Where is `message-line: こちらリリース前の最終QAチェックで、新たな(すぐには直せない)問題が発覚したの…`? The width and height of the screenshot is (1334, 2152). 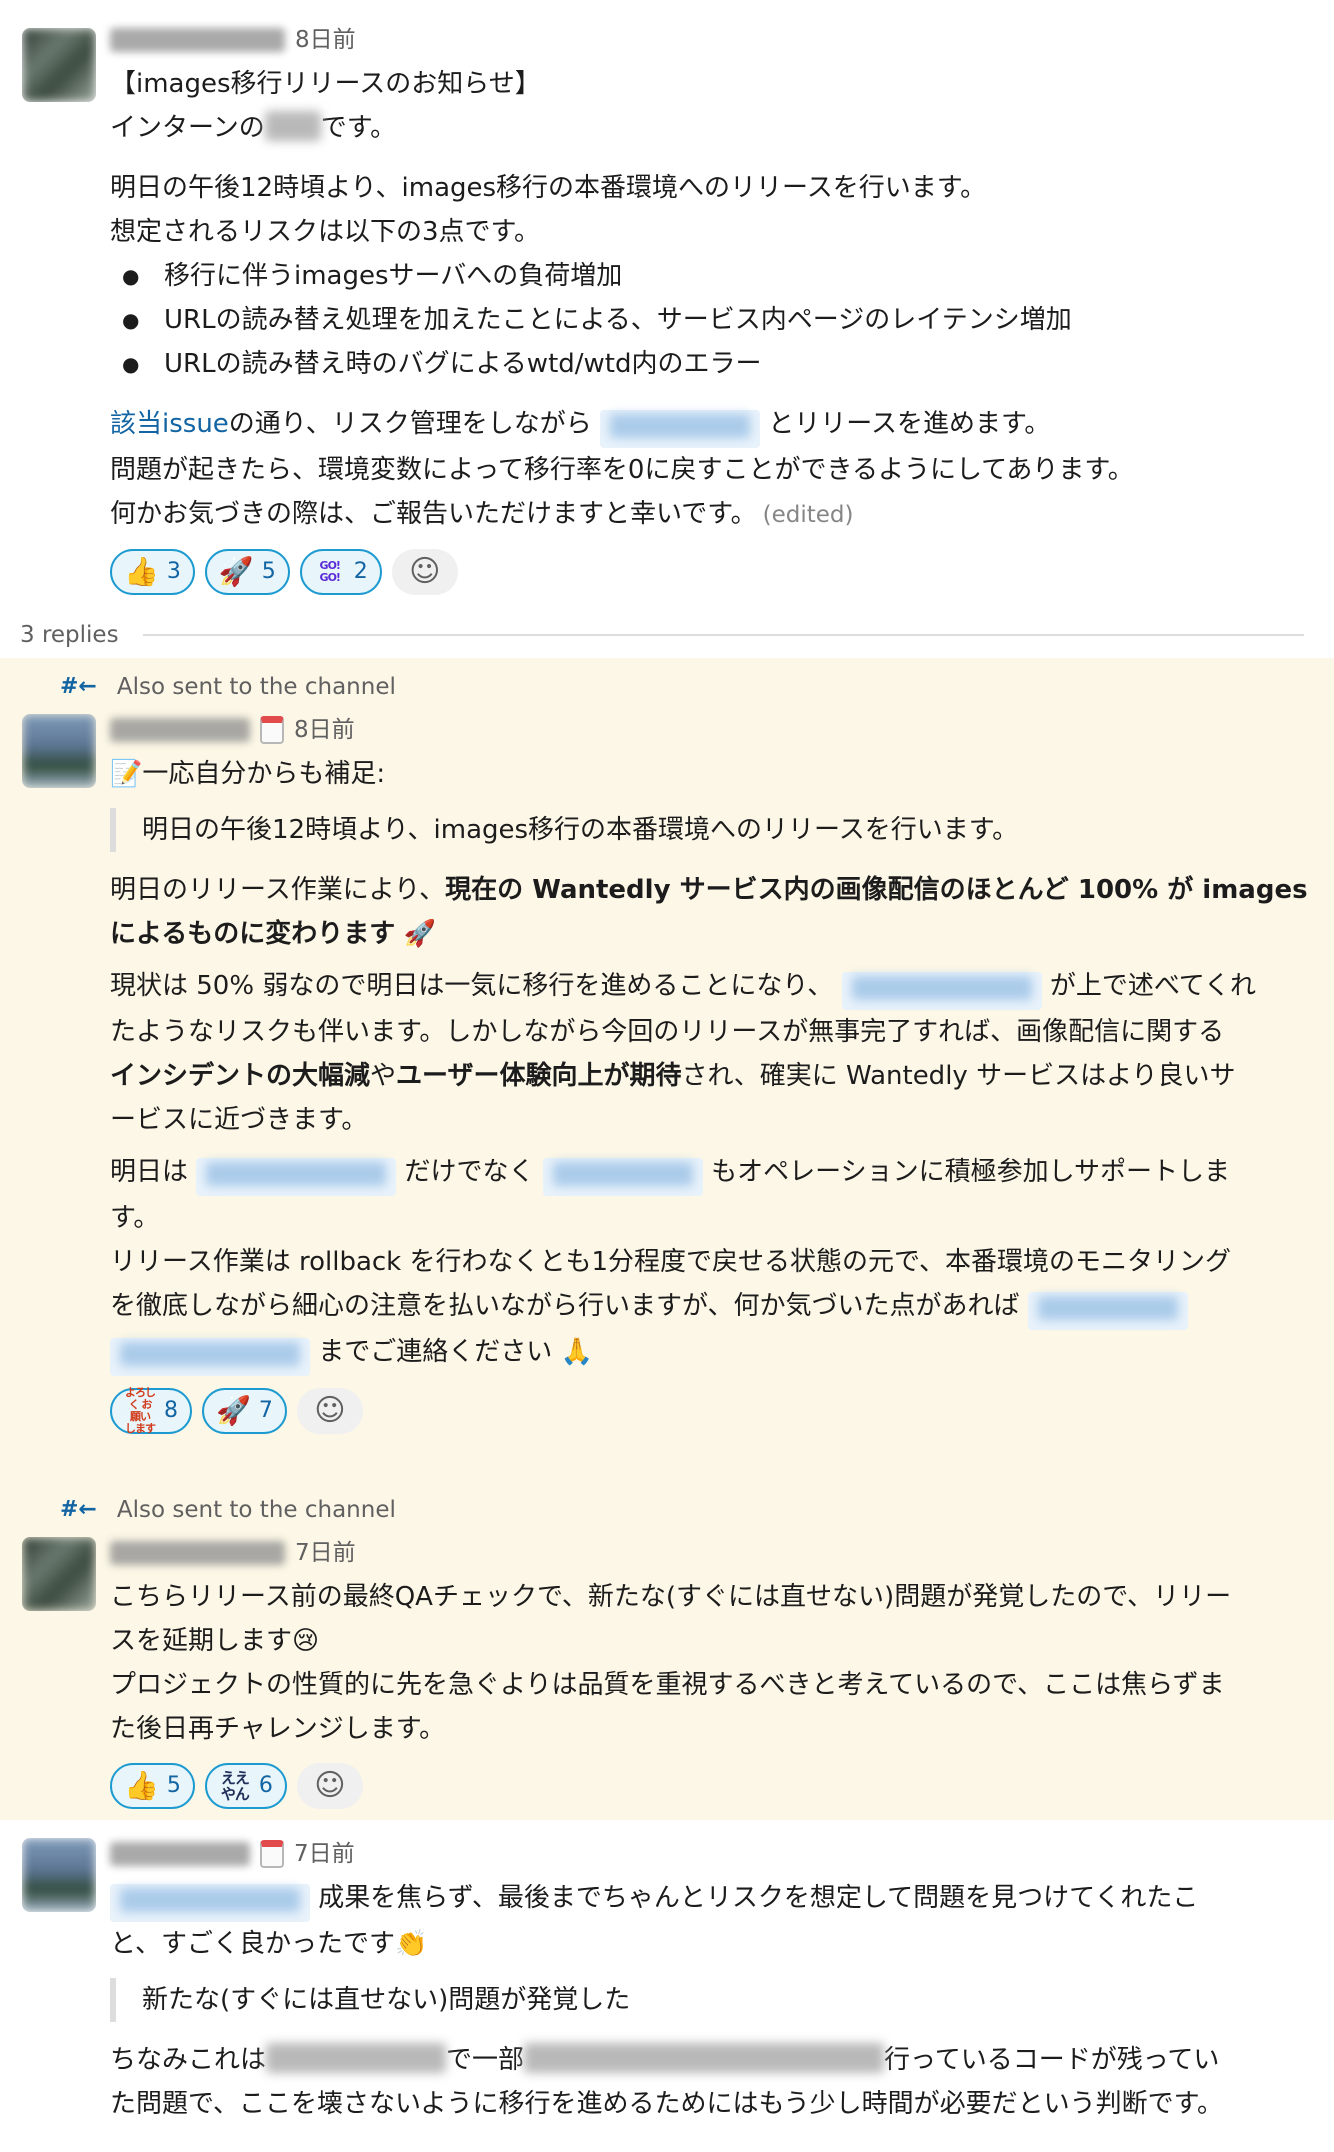
message-line: こちらリリース前の最終QAチェックで、新たな(すぐには直せない)問題が発覚したの… is located at coordinates (671, 1597).